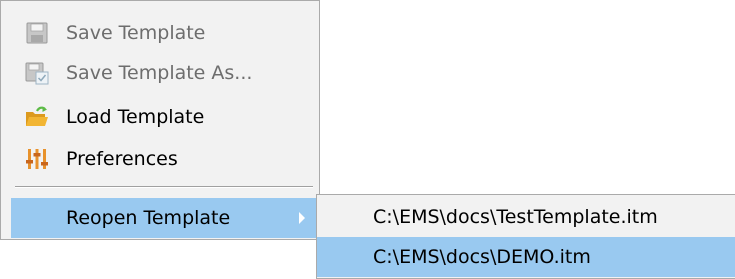 This screenshot has height=279, width=735. I want to click on save-template-label: Save Template, so click(136, 33).